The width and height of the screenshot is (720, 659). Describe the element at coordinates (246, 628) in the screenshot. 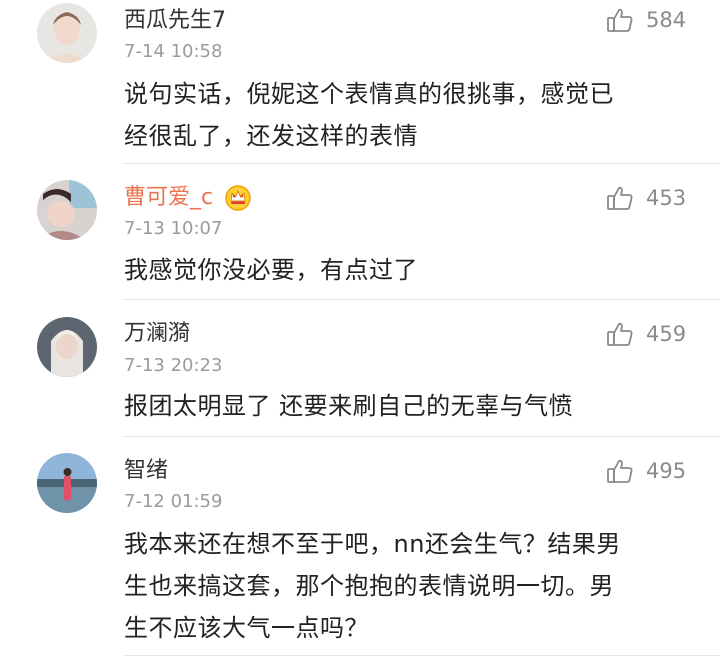

I see `comment-text-line: 生不应该大气一点吗？` at that location.